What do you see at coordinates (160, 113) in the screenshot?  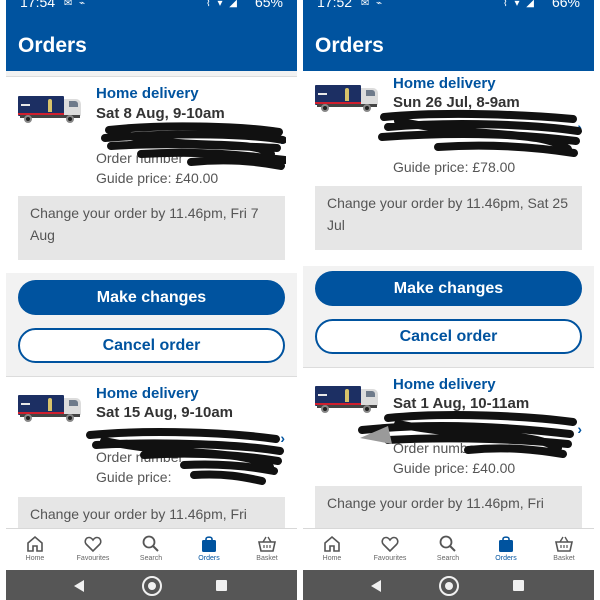 I see `delivery-slot: Sat 8 Aug, 9-10am` at bounding box center [160, 113].